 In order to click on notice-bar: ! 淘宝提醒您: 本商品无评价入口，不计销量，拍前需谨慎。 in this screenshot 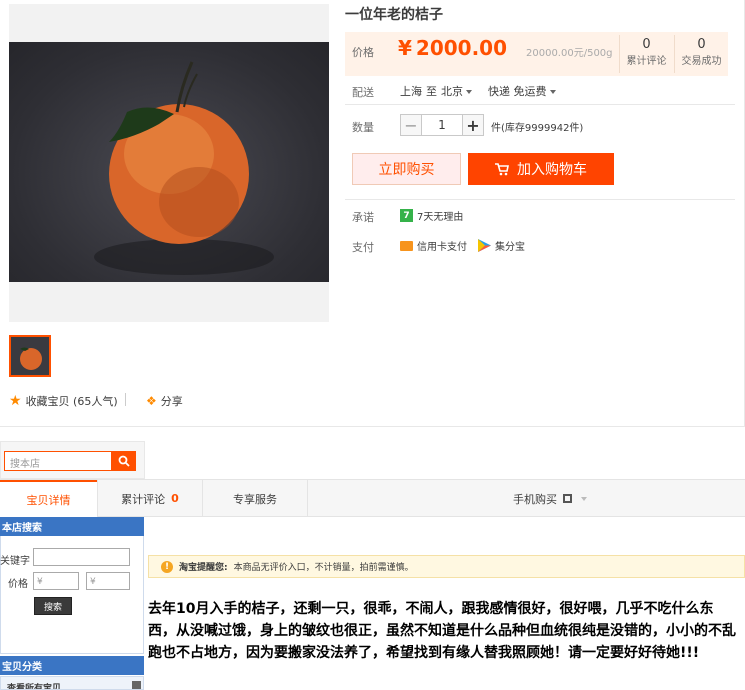, I will do `click(446, 566)`.